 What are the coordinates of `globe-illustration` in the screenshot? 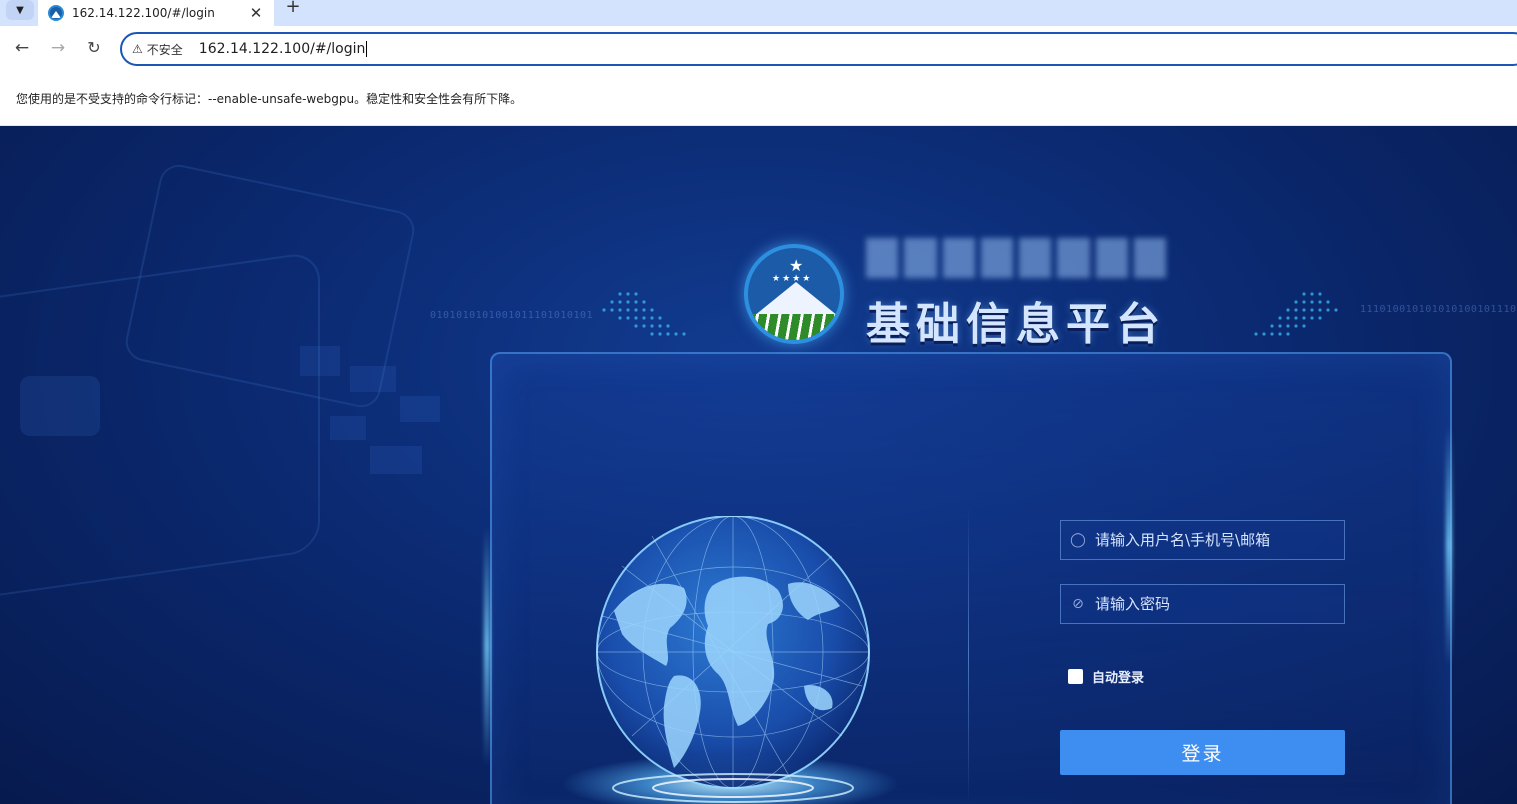 It's located at (733, 659).